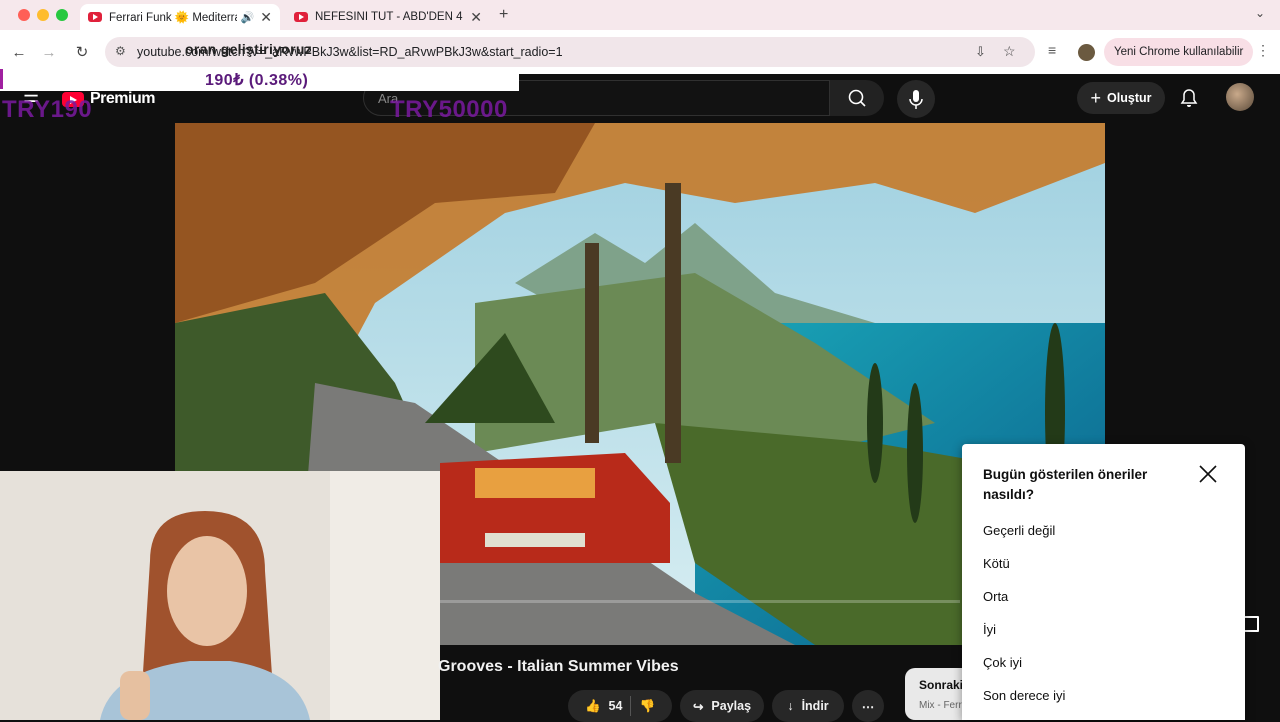 Image resolution: width=1280 pixels, height=722 pixels. Describe the element at coordinates (790, 706) in the screenshot. I see `download-icon: ↓` at that location.